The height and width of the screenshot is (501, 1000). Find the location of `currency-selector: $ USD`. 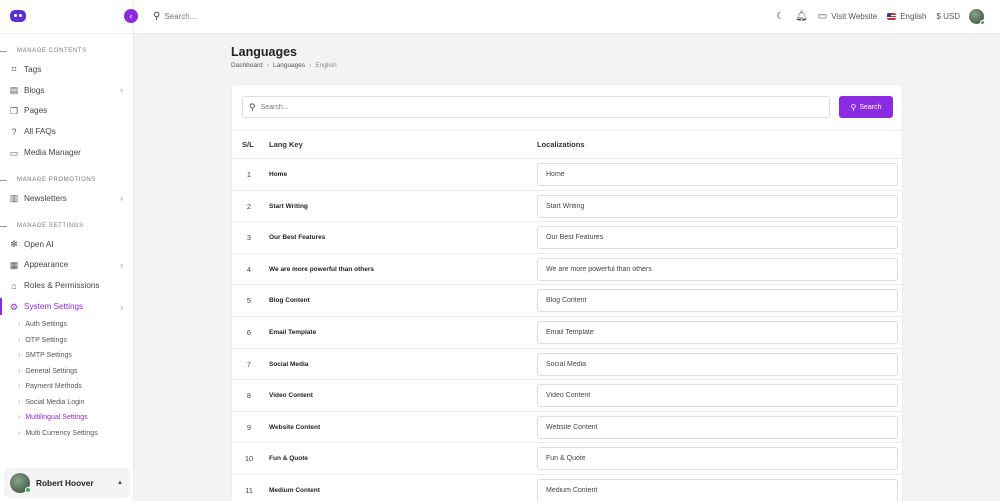

currency-selector: $ USD is located at coordinates (948, 16).